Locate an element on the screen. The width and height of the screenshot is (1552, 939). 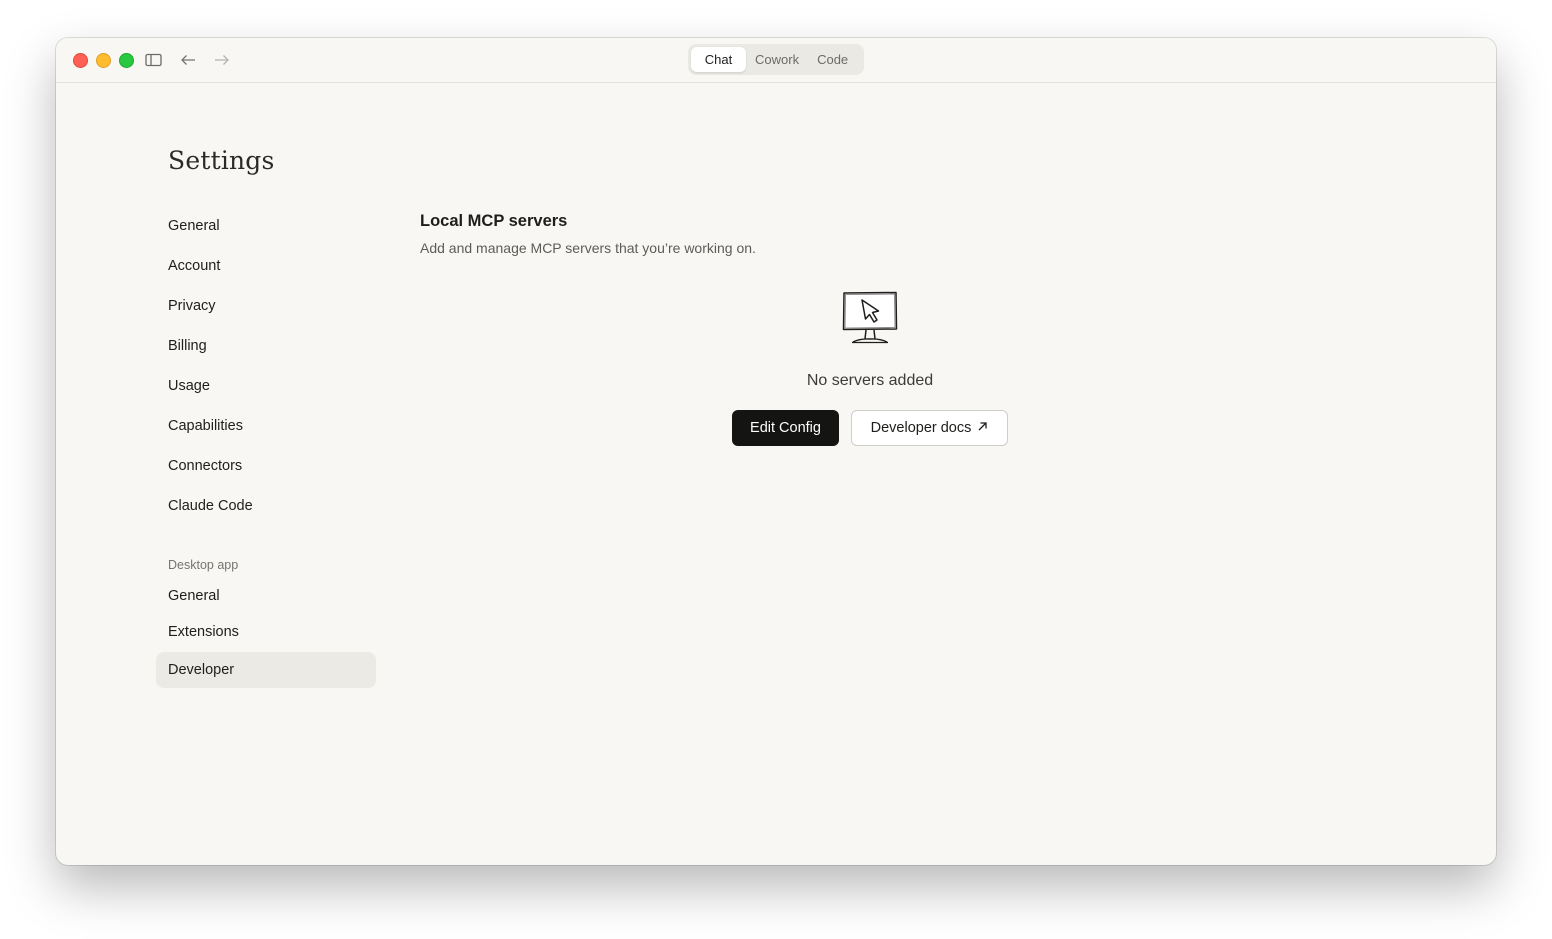
tab-chat: Chat is located at coordinates (718, 59).